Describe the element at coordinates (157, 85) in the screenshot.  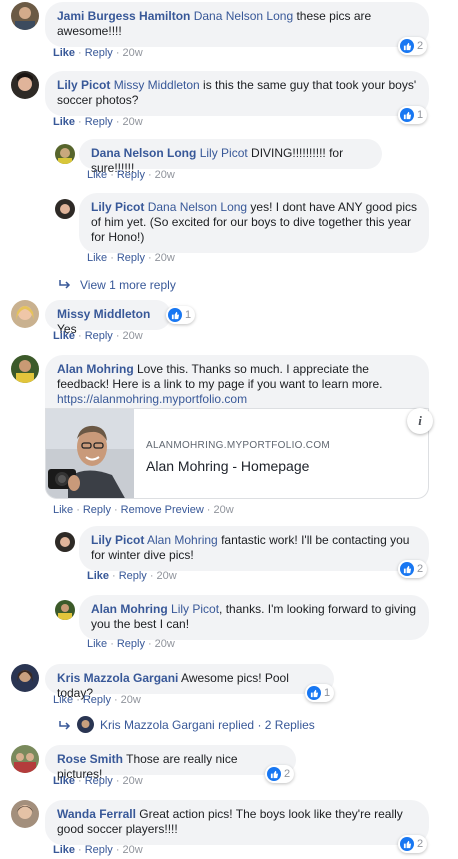
I see `mention-link: Missy Middleton` at that location.